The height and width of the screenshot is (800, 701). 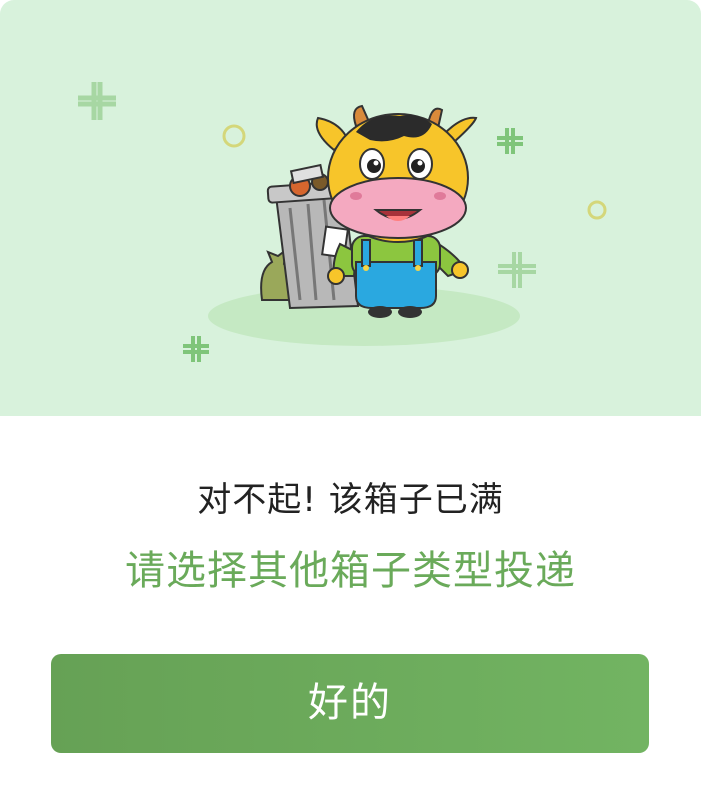 What do you see at coordinates (350, 571) in the screenshot?
I see `dialog-message: 请选择其他箱子类型投递` at bounding box center [350, 571].